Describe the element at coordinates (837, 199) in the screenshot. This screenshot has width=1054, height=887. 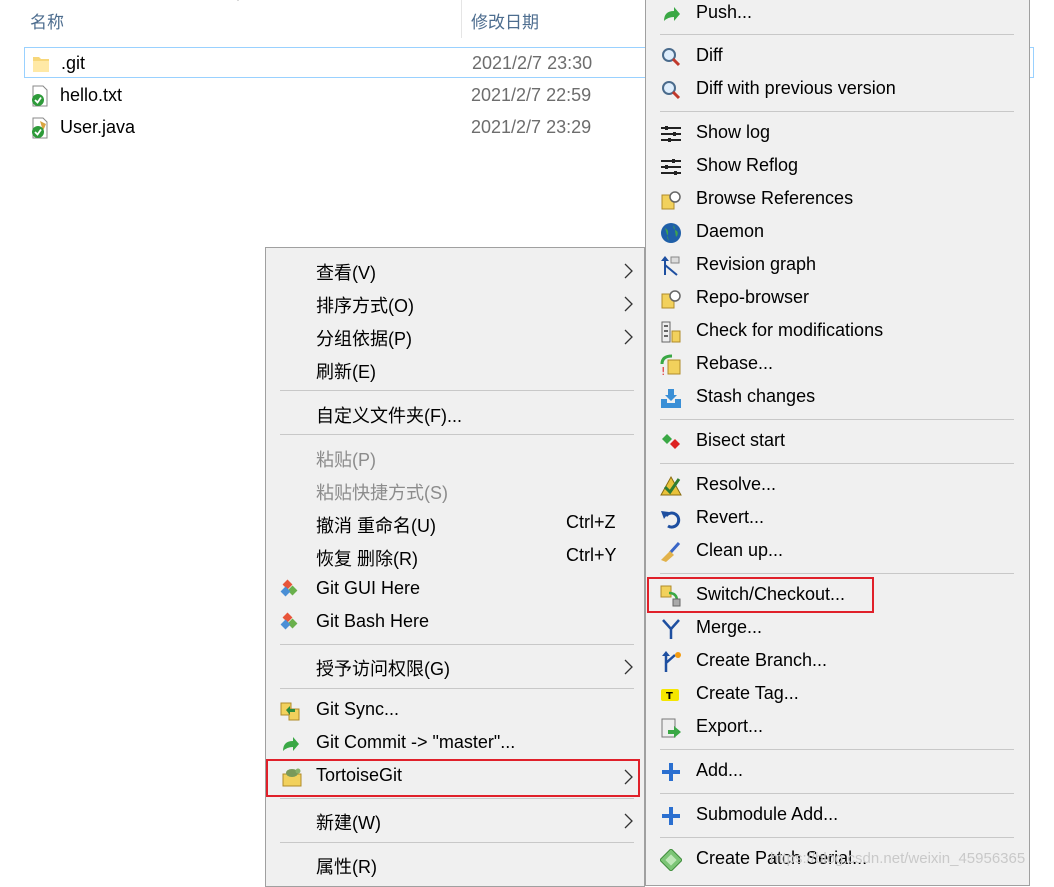
I see `submenu-item-browse-references: Browse References` at that location.